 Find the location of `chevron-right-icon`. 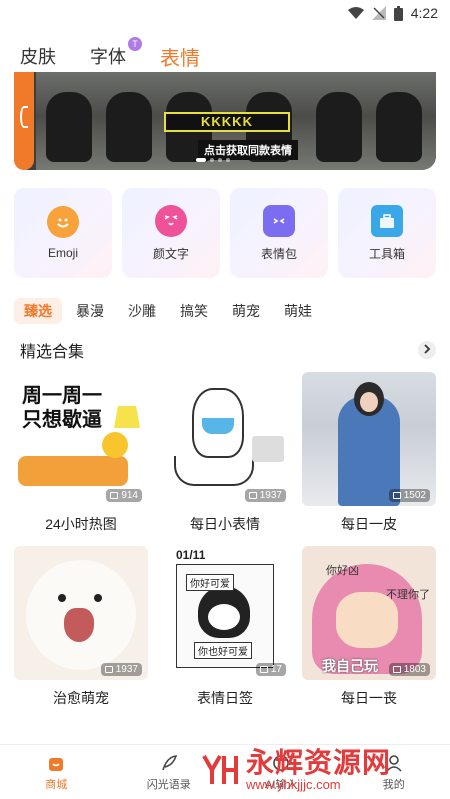

chevron-right-icon is located at coordinates (427, 350).